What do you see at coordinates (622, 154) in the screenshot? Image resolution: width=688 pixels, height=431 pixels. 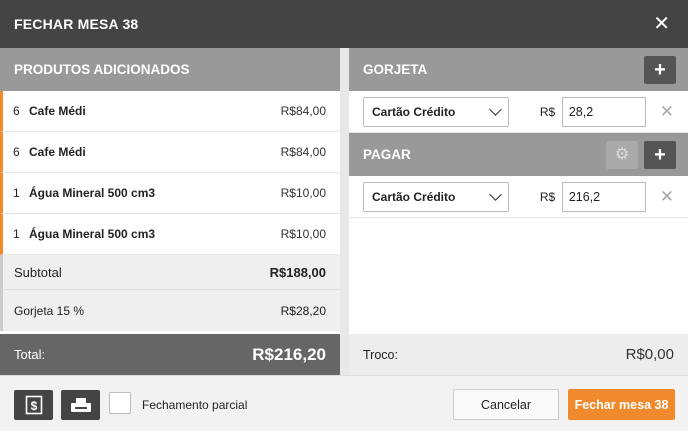 I see `gear-icon: ⚙` at bounding box center [622, 154].